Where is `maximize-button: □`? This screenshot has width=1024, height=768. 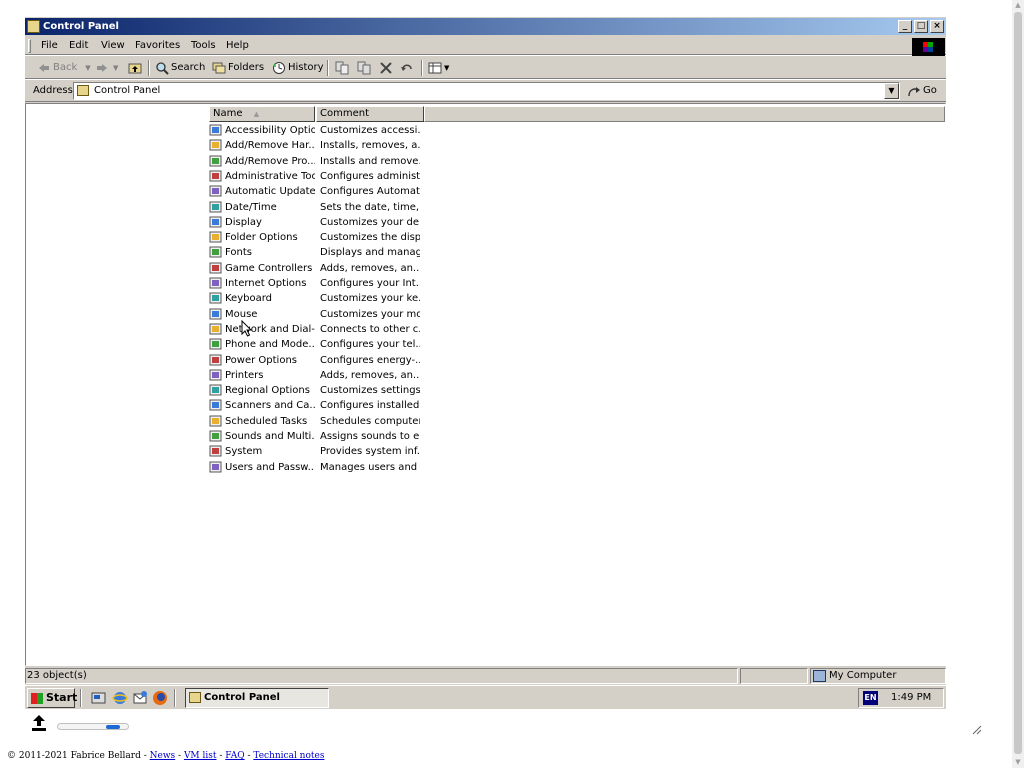
maximize-button: □ is located at coordinates (921, 26).